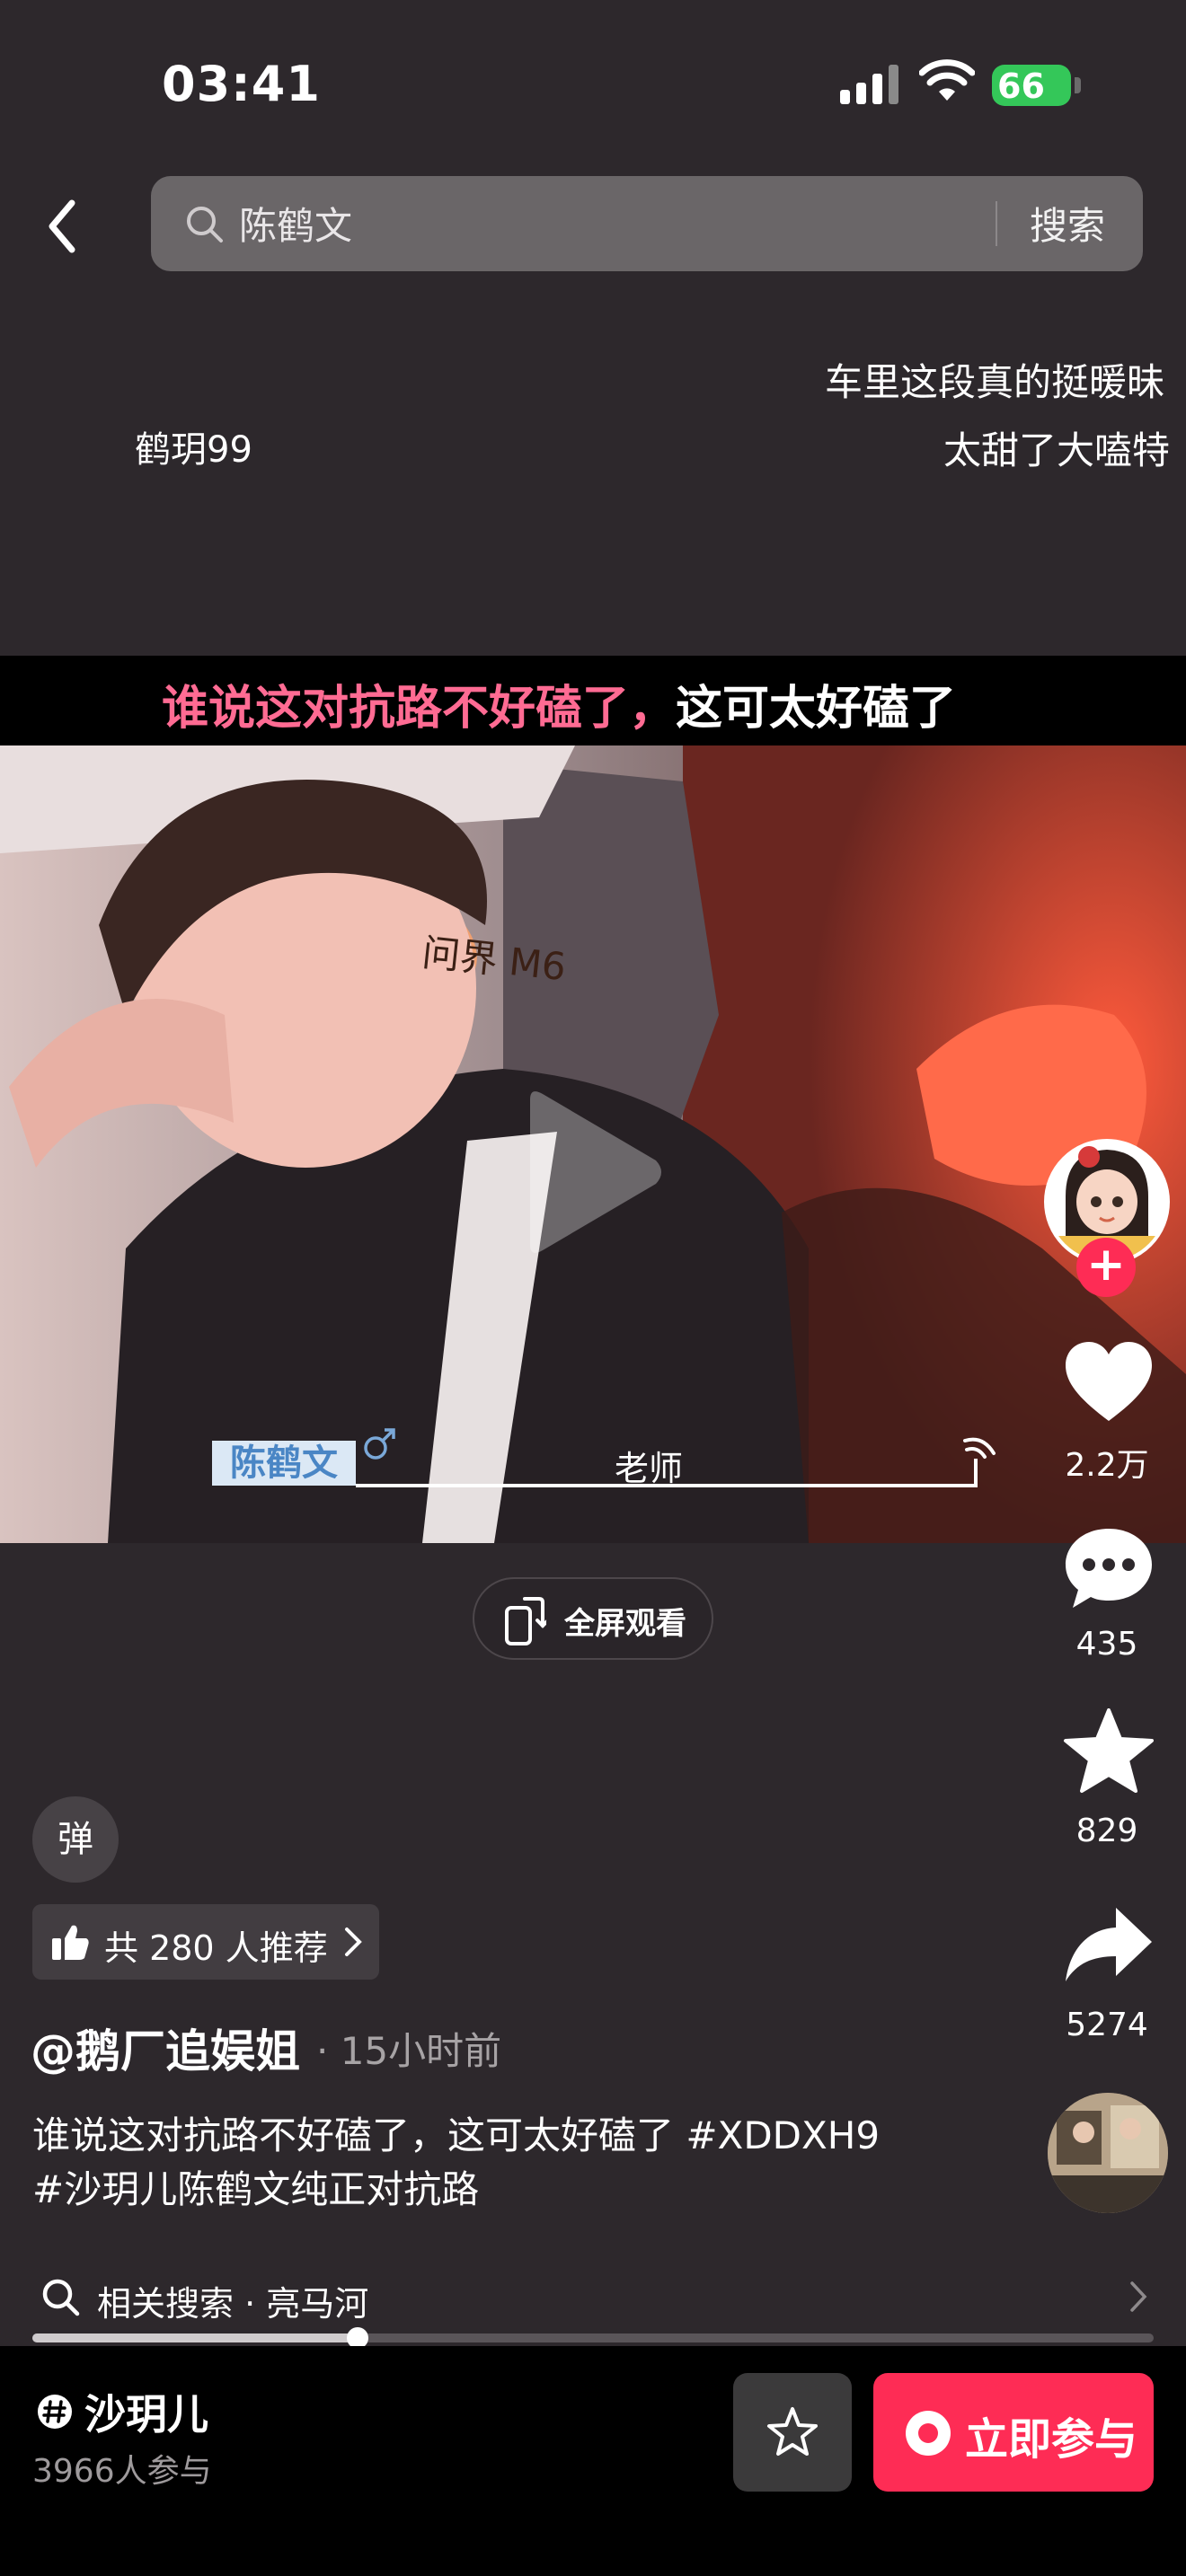 The image size is (1186, 2576). Describe the element at coordinates (63, 226) in the screenshot. I see `back-arrow-icon` at that location.